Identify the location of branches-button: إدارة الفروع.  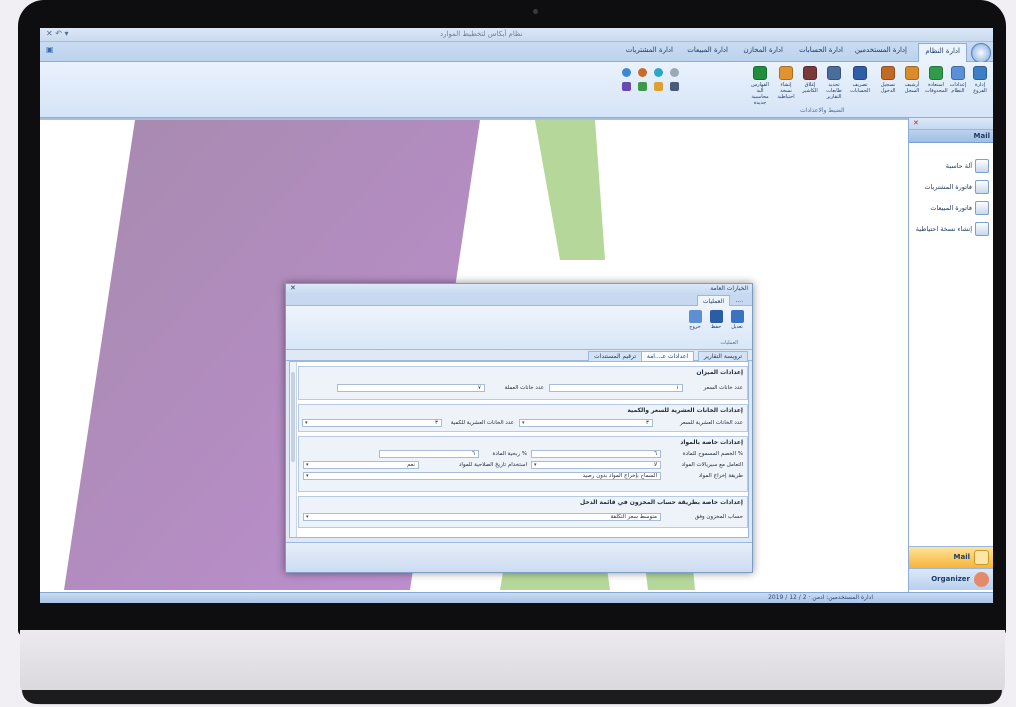
(980, 80).